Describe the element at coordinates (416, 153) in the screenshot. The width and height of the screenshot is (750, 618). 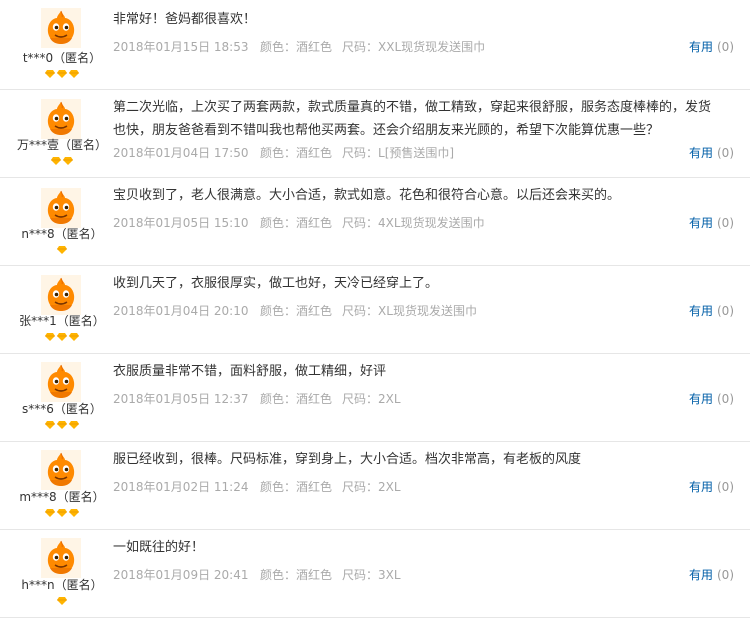
I see `size-value: L[预售送围巾]` at that location.